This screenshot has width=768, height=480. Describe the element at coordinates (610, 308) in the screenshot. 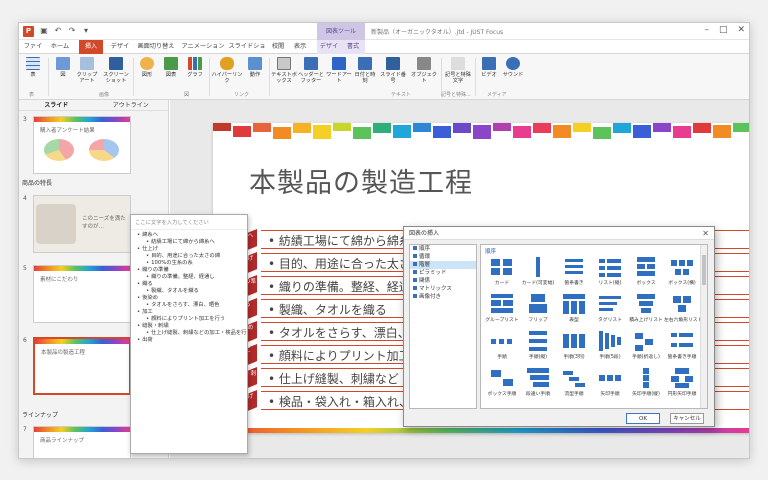

I see `diagram-layout-item: タグリスト` at that location.